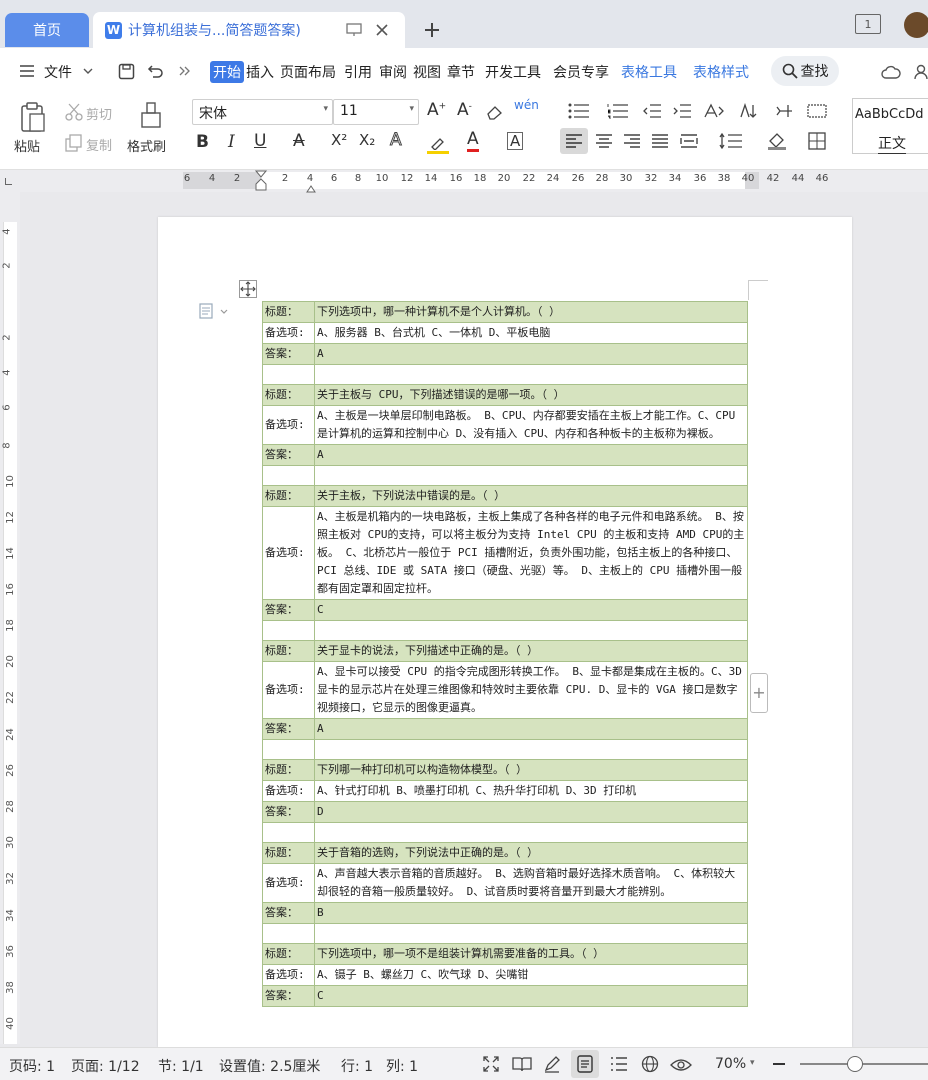  What do you see at coordinates (681, 1064) in the screenshot?
I see `eye-protection-icon` at bounding box center [681, 1064].